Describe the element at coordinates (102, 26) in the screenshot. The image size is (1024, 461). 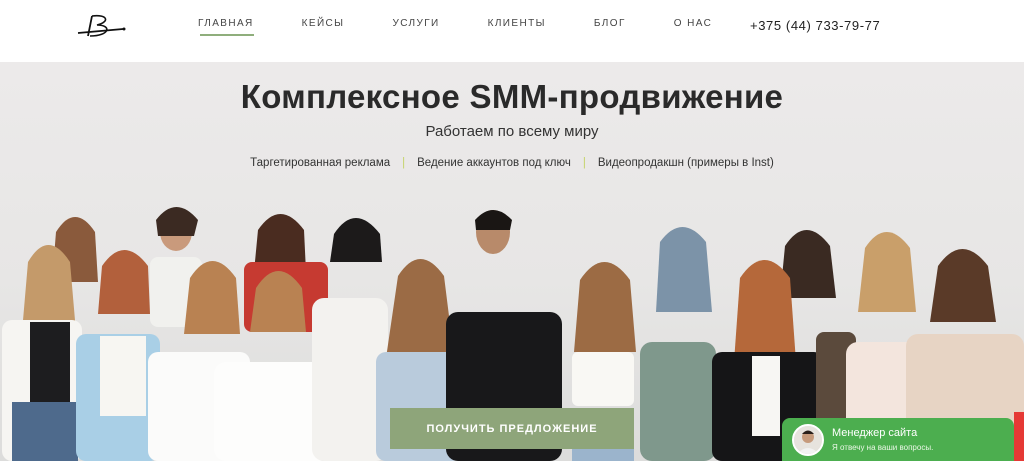
I see `logo-icon` at that location.